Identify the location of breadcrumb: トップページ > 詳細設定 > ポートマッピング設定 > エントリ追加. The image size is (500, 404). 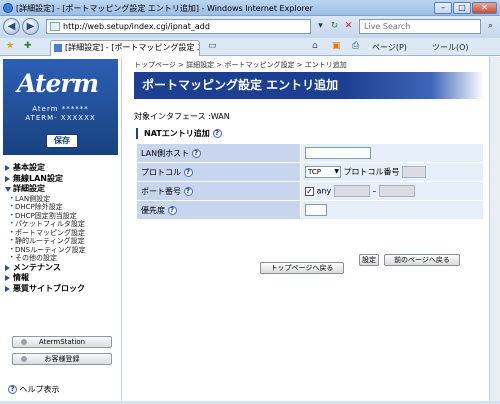
(240, 65).